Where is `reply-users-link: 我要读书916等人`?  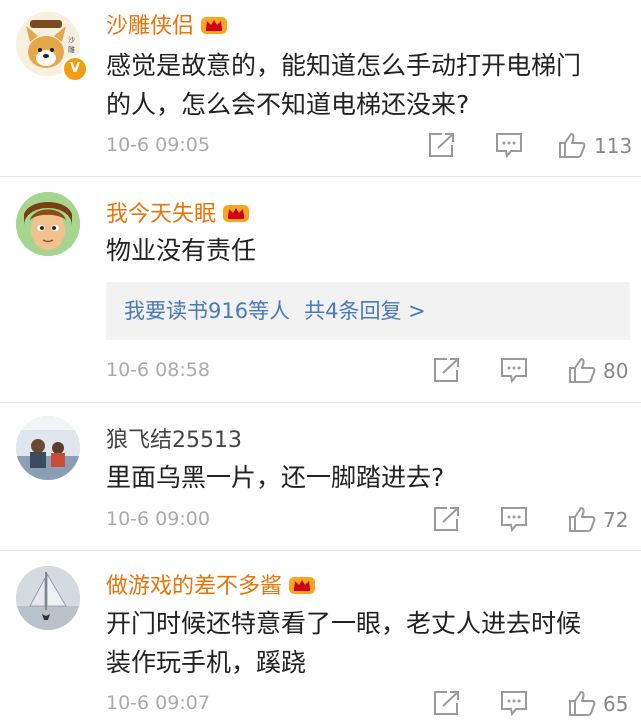 reply-users-link: 我要读书916等人 is located at coordinates (207, 311).